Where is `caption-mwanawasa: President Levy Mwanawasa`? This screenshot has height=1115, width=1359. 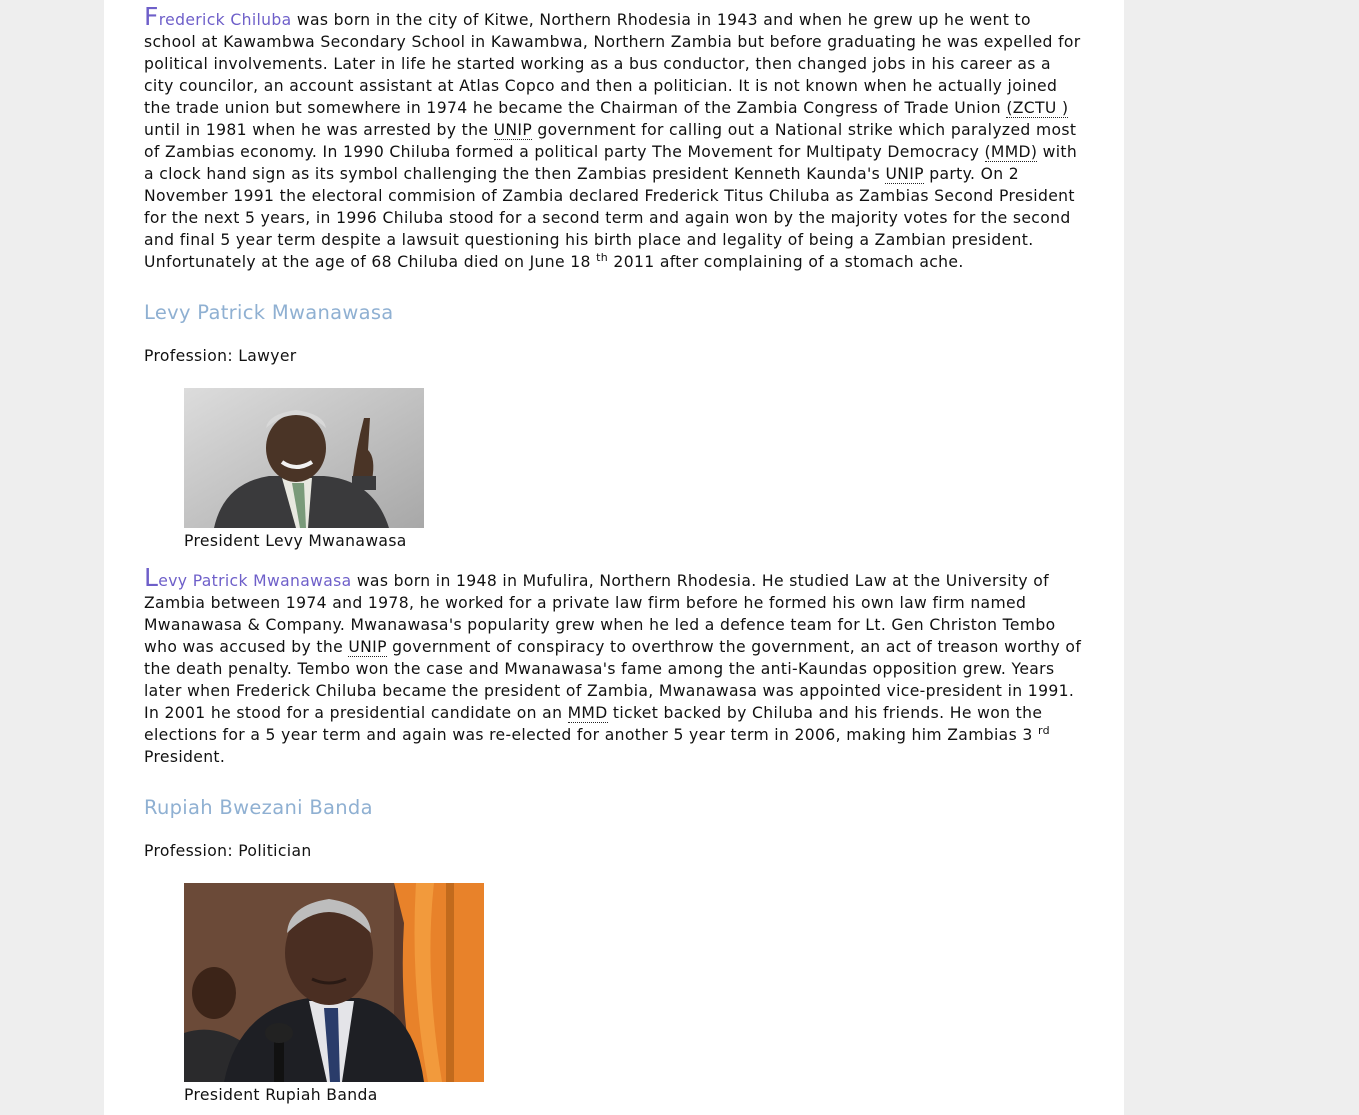
caption-mwanawasa: President Levy Mwanawasa is located at coordinates (295, 541).